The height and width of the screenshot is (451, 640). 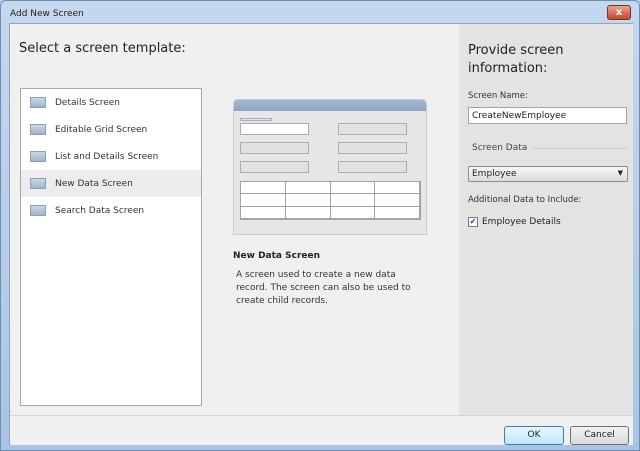 I want to click on template-label: New Data Screen, so click(x=94, y=183).